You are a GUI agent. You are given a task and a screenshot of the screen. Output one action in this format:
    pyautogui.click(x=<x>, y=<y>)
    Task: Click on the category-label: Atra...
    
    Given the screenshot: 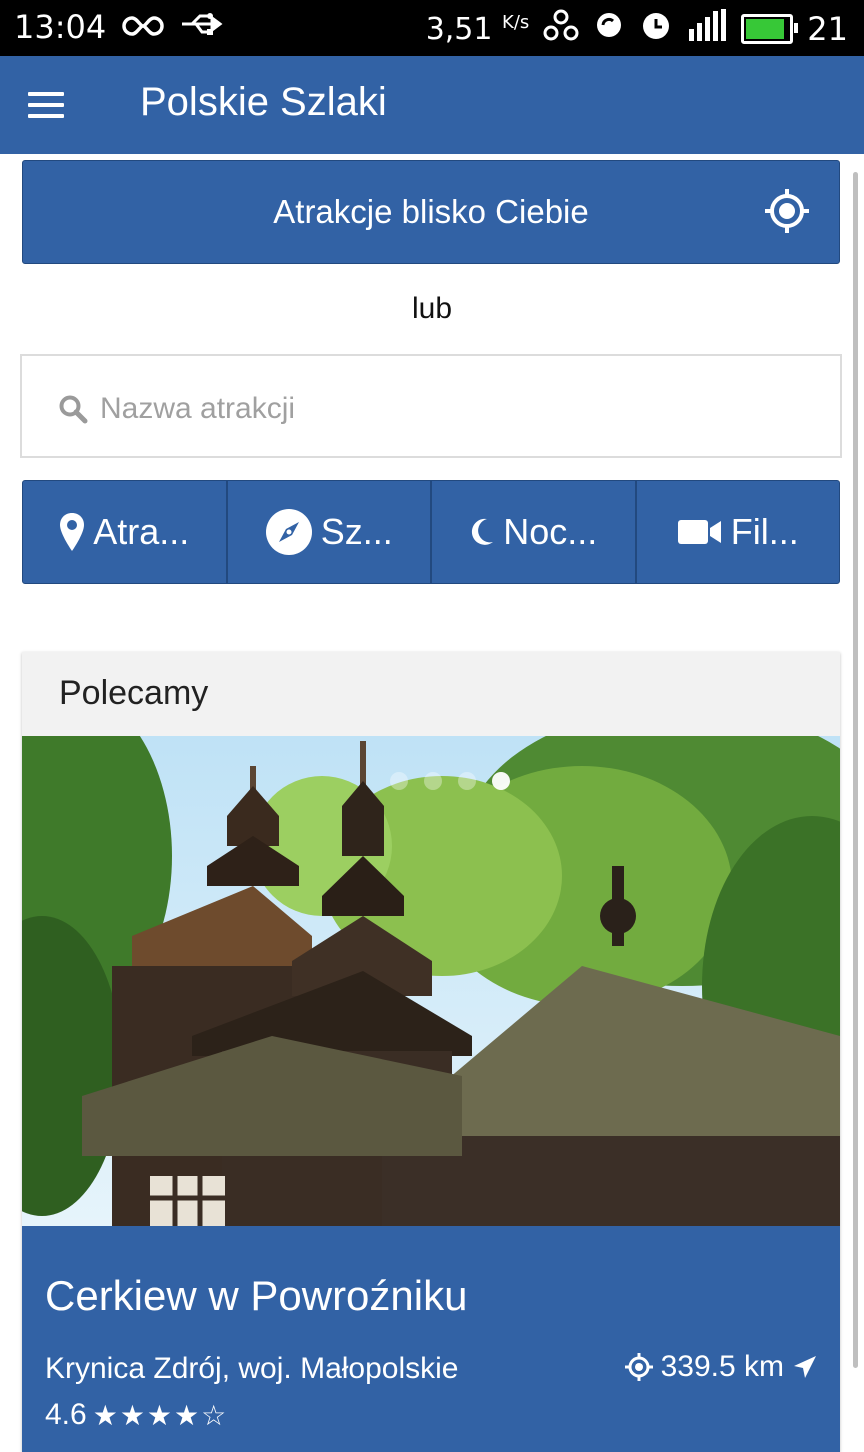 What is the action you would take?
    pyautogui.click(x=141, y=531)
    